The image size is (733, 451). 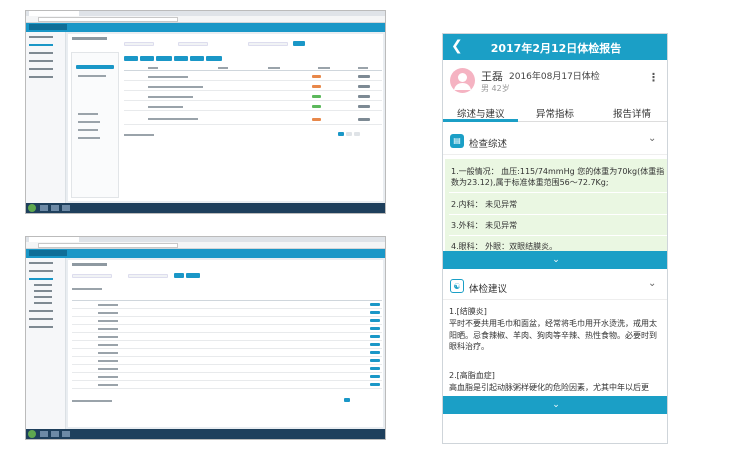 I want to click on tab-summary: 综述与建议, so click(x=481, y=113).